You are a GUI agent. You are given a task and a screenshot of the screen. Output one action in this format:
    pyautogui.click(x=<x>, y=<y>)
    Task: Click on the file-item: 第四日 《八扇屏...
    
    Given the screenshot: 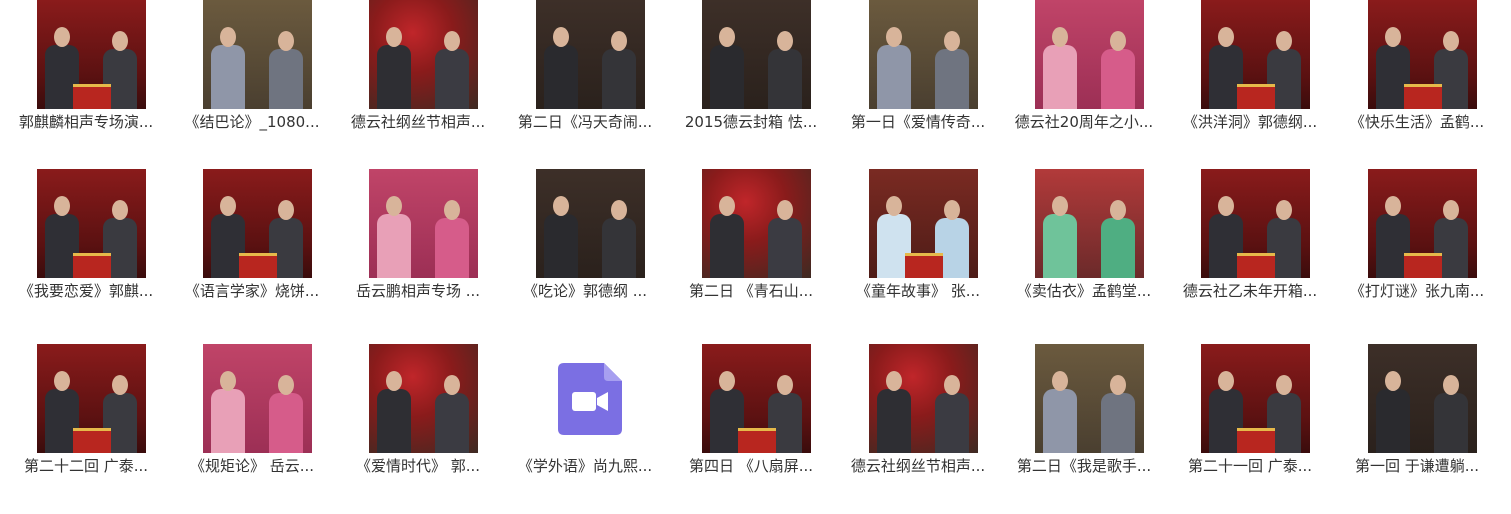 What is the action you would take?
    pyautogui.click(x=751, y=419)
    